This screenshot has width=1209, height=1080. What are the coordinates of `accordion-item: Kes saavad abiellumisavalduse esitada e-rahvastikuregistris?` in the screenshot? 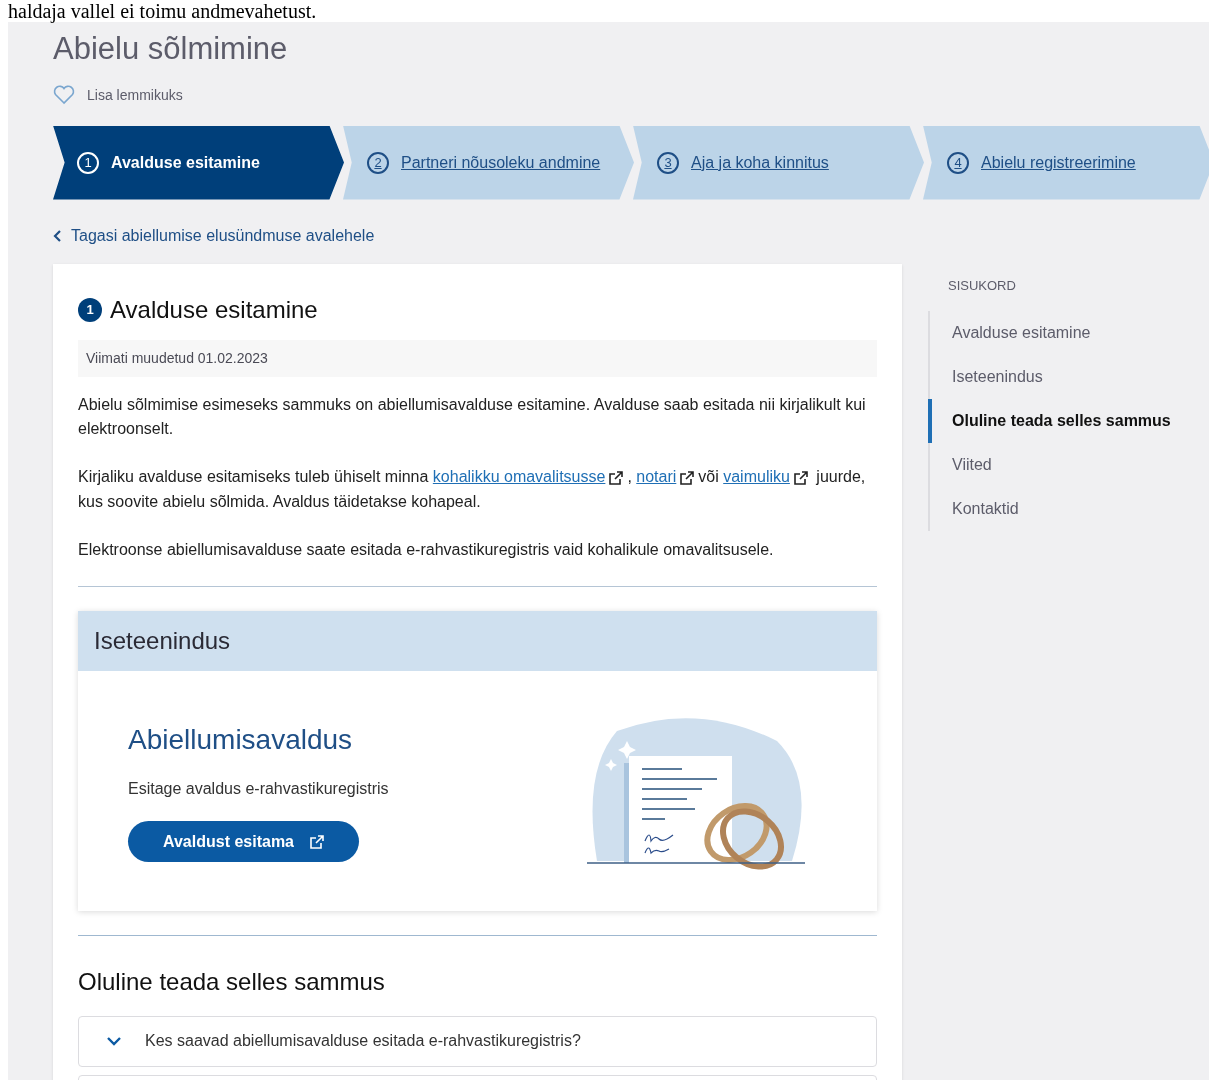 It's located at (477, 1041).